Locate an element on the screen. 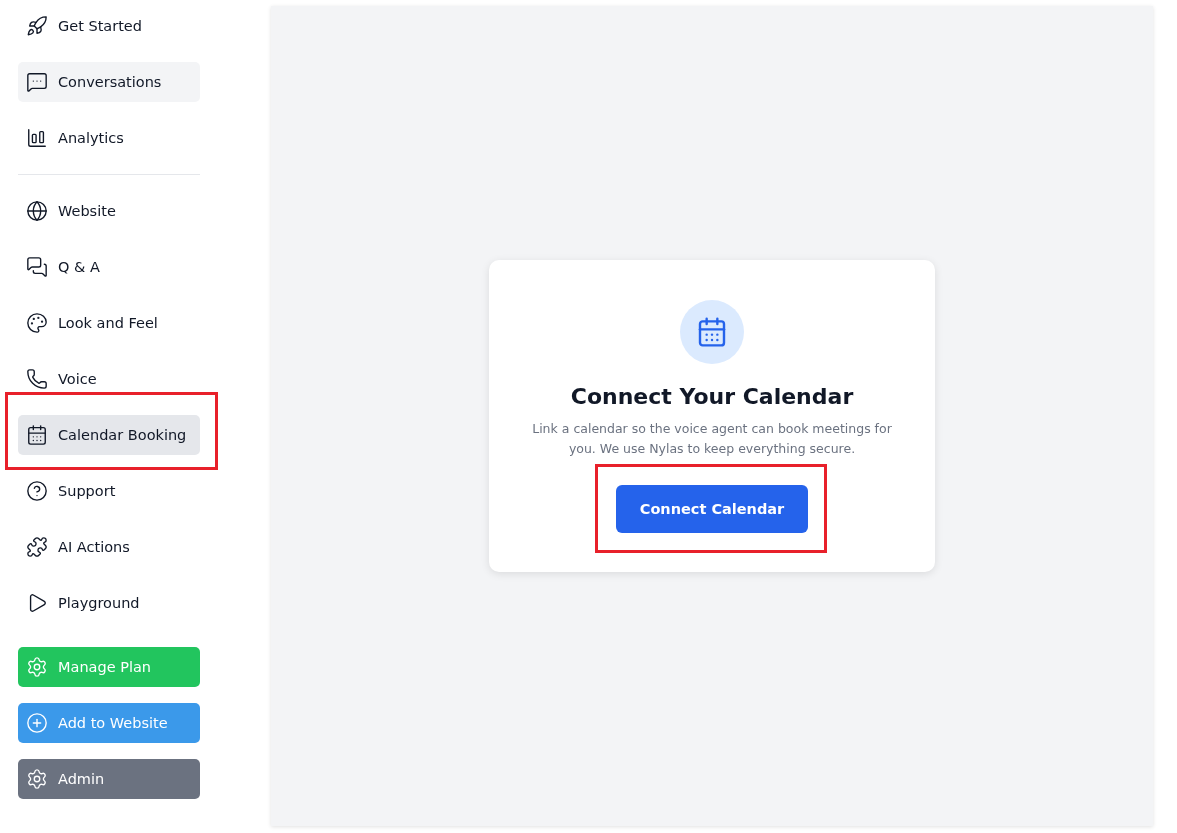 The image size is (1177, 833). phone-icon is located at coordinates (37, 379).